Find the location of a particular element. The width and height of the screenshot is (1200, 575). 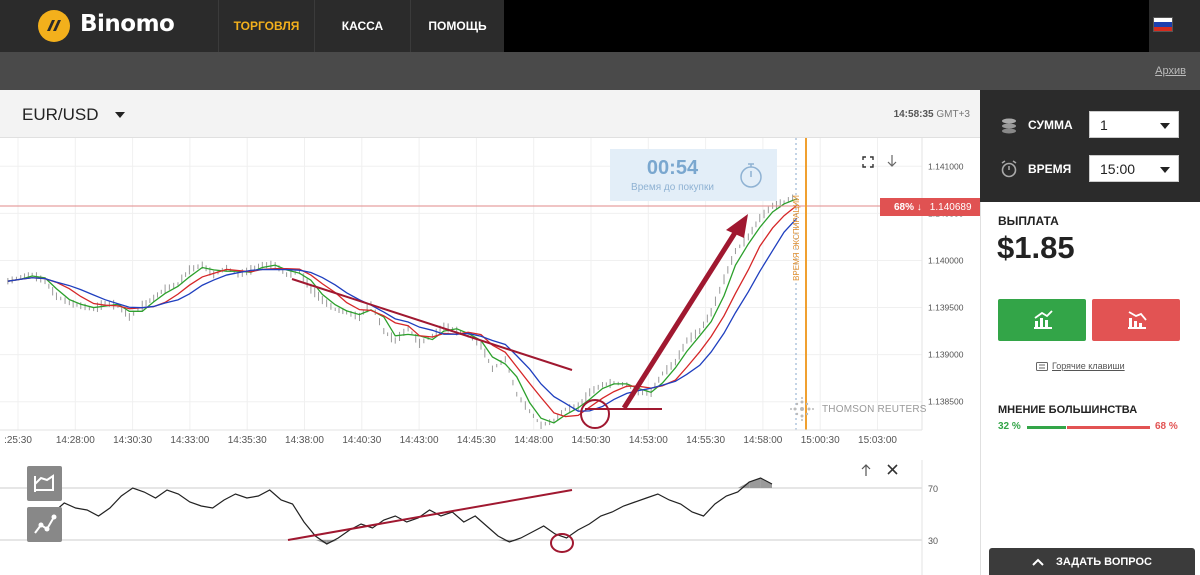

majority-up-percent: 32 % is located at coordinates (1009, 426).